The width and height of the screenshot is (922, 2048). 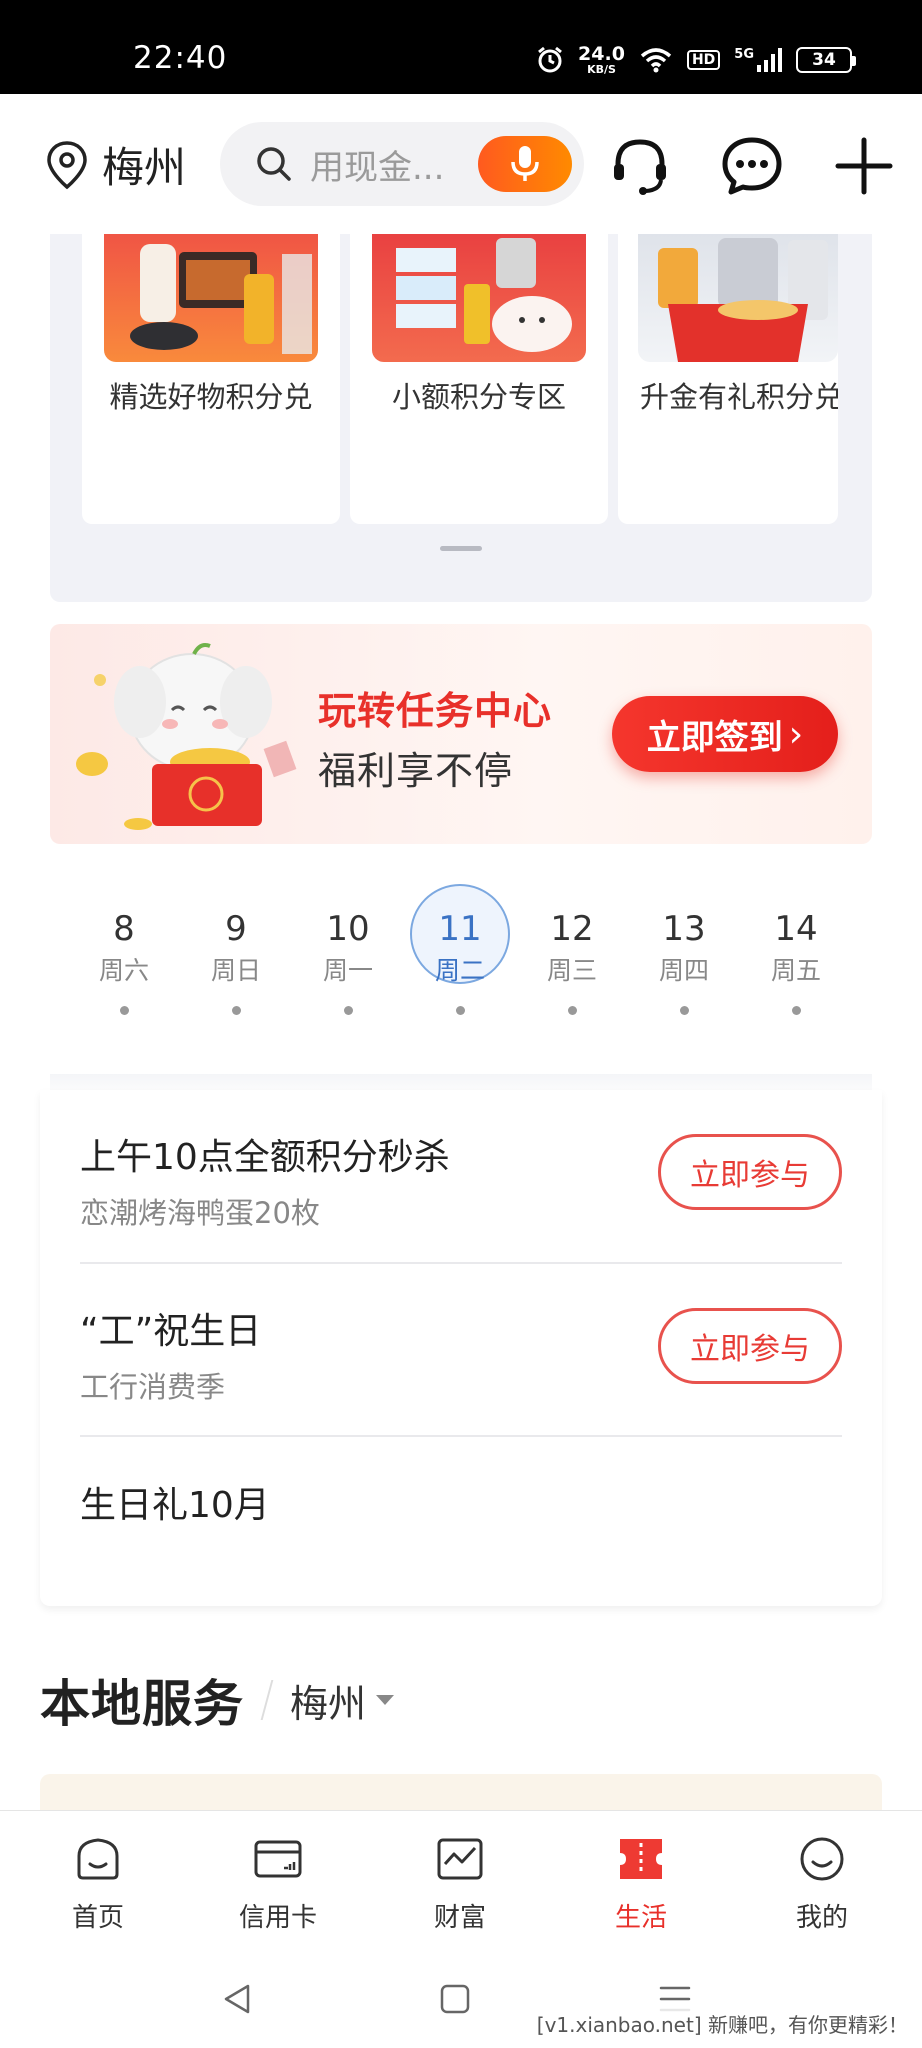 What do you see at coordinates (641, 1882) in the screenshot?
I see `tab-life: 生活` at bounding box center [641, 1882].